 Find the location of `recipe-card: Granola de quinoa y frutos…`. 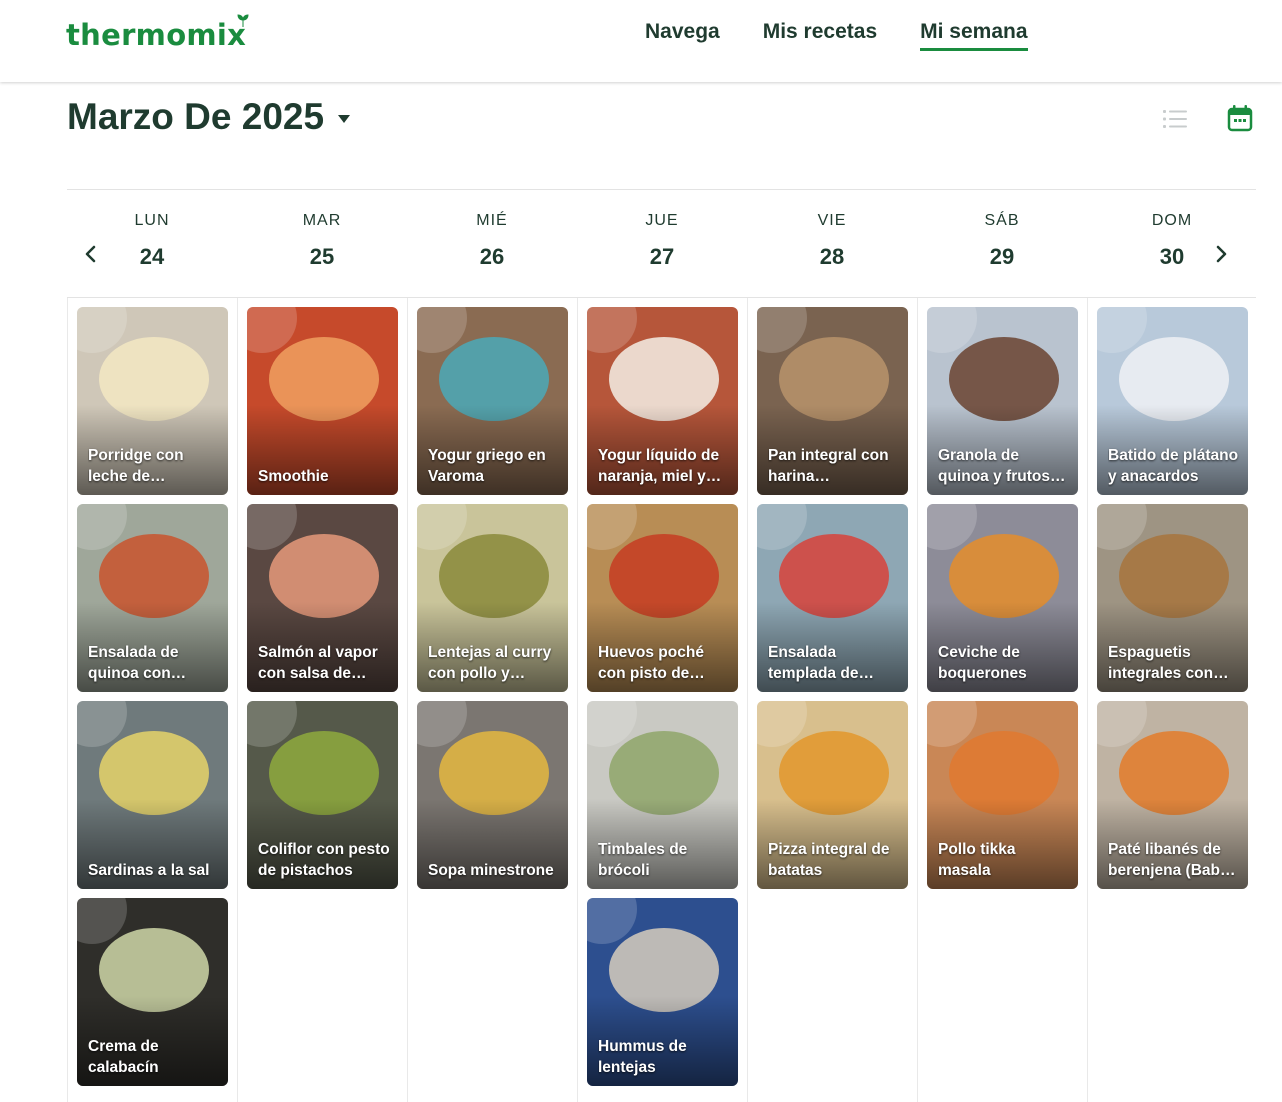

recipe-card: Granola de quinoa y frutos… is located at coordinates (1002, 401).